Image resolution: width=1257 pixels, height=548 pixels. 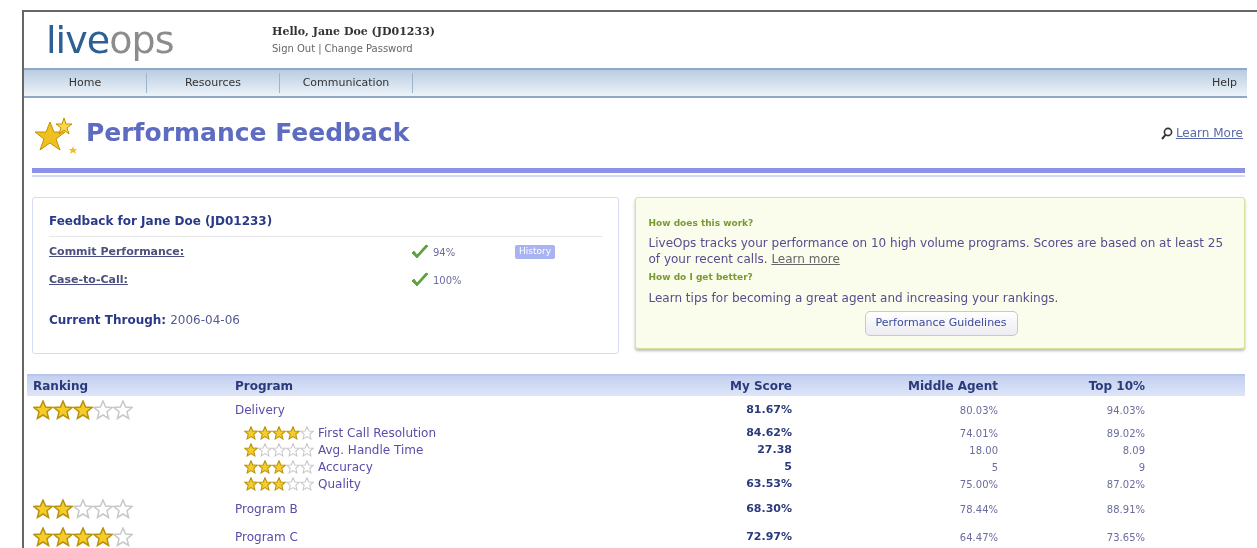 I want to click on middle-agent-score: 80.03%, so click(x=978, y=410).